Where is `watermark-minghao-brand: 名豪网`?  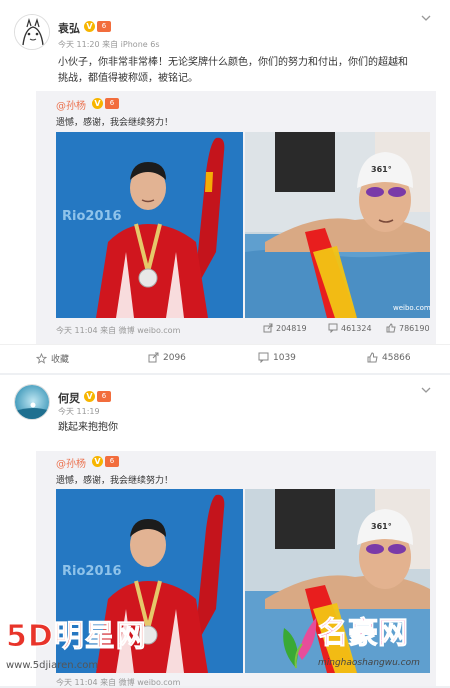
watermark-minghao-brand: 名豪网 is located at coordinates (363, 634).